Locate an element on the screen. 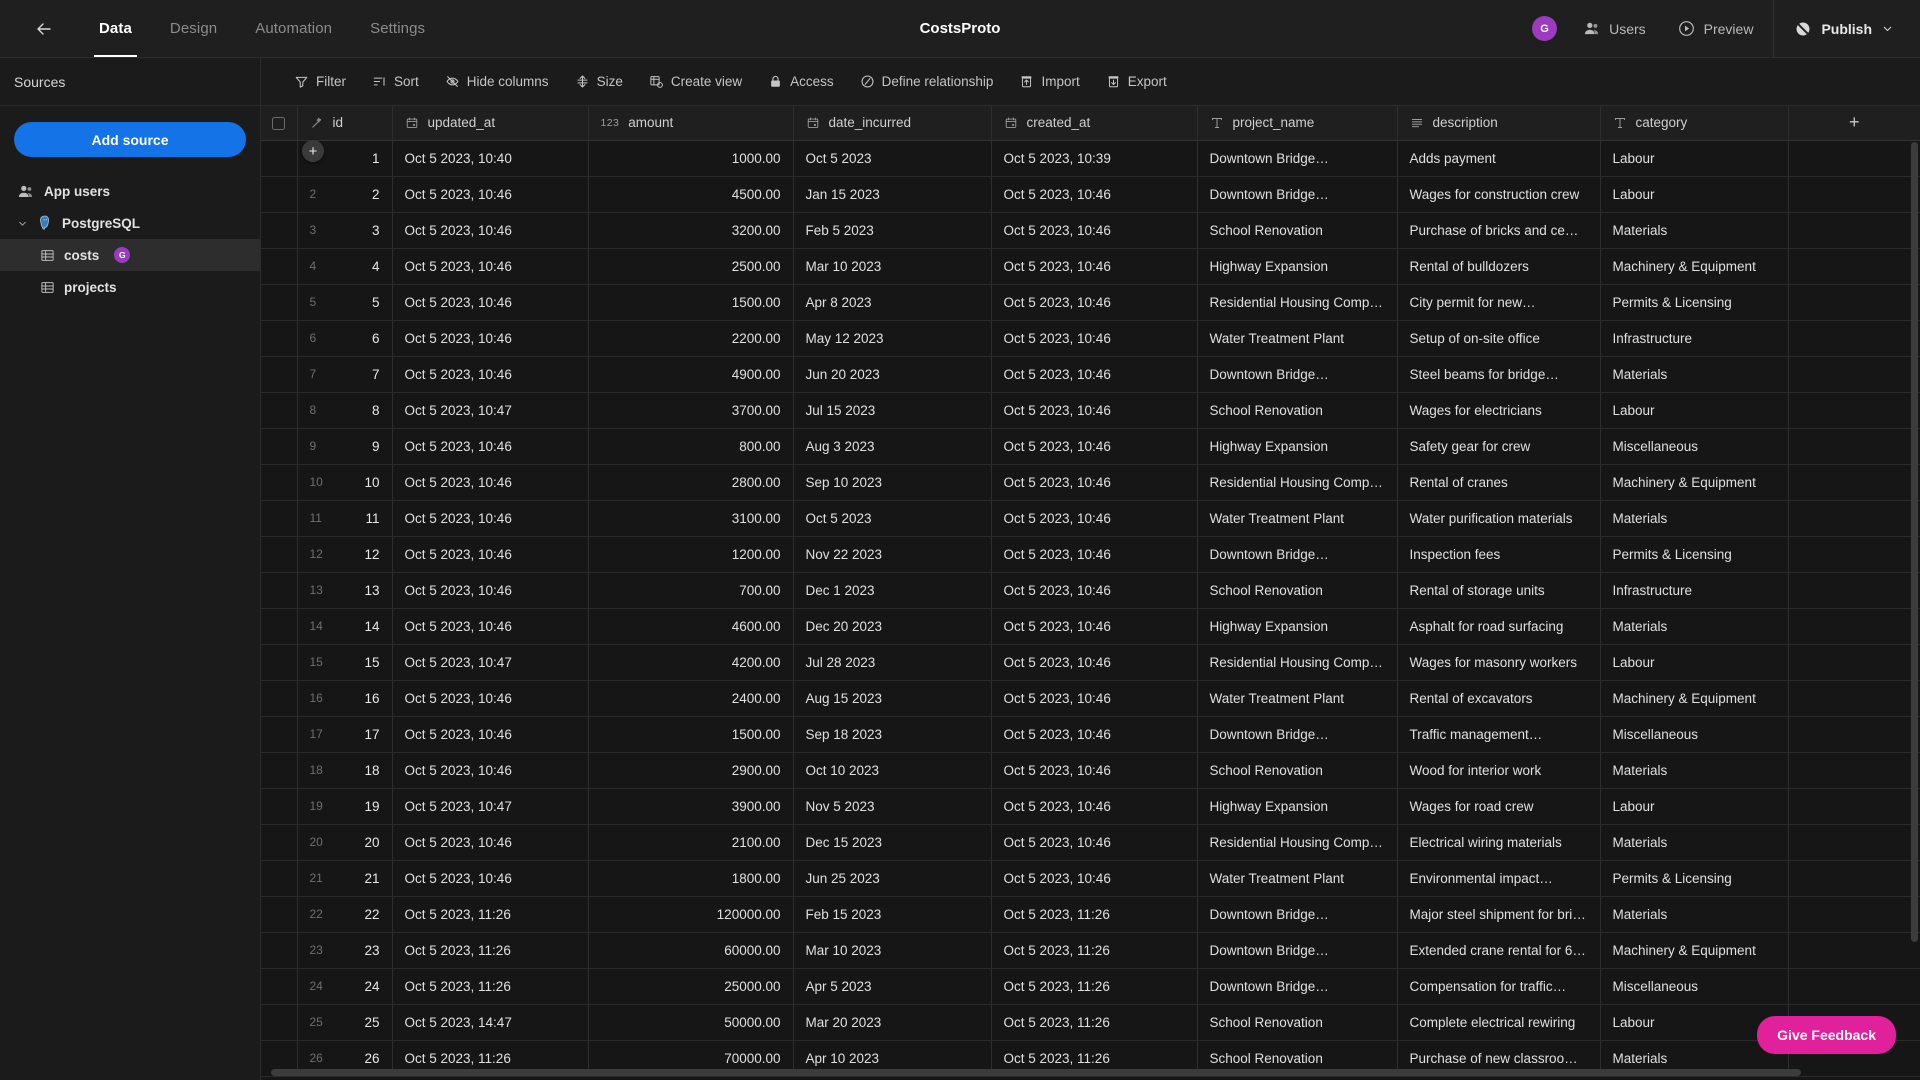  row-id-cell: 14 14 is located at coordinates (345, 626).